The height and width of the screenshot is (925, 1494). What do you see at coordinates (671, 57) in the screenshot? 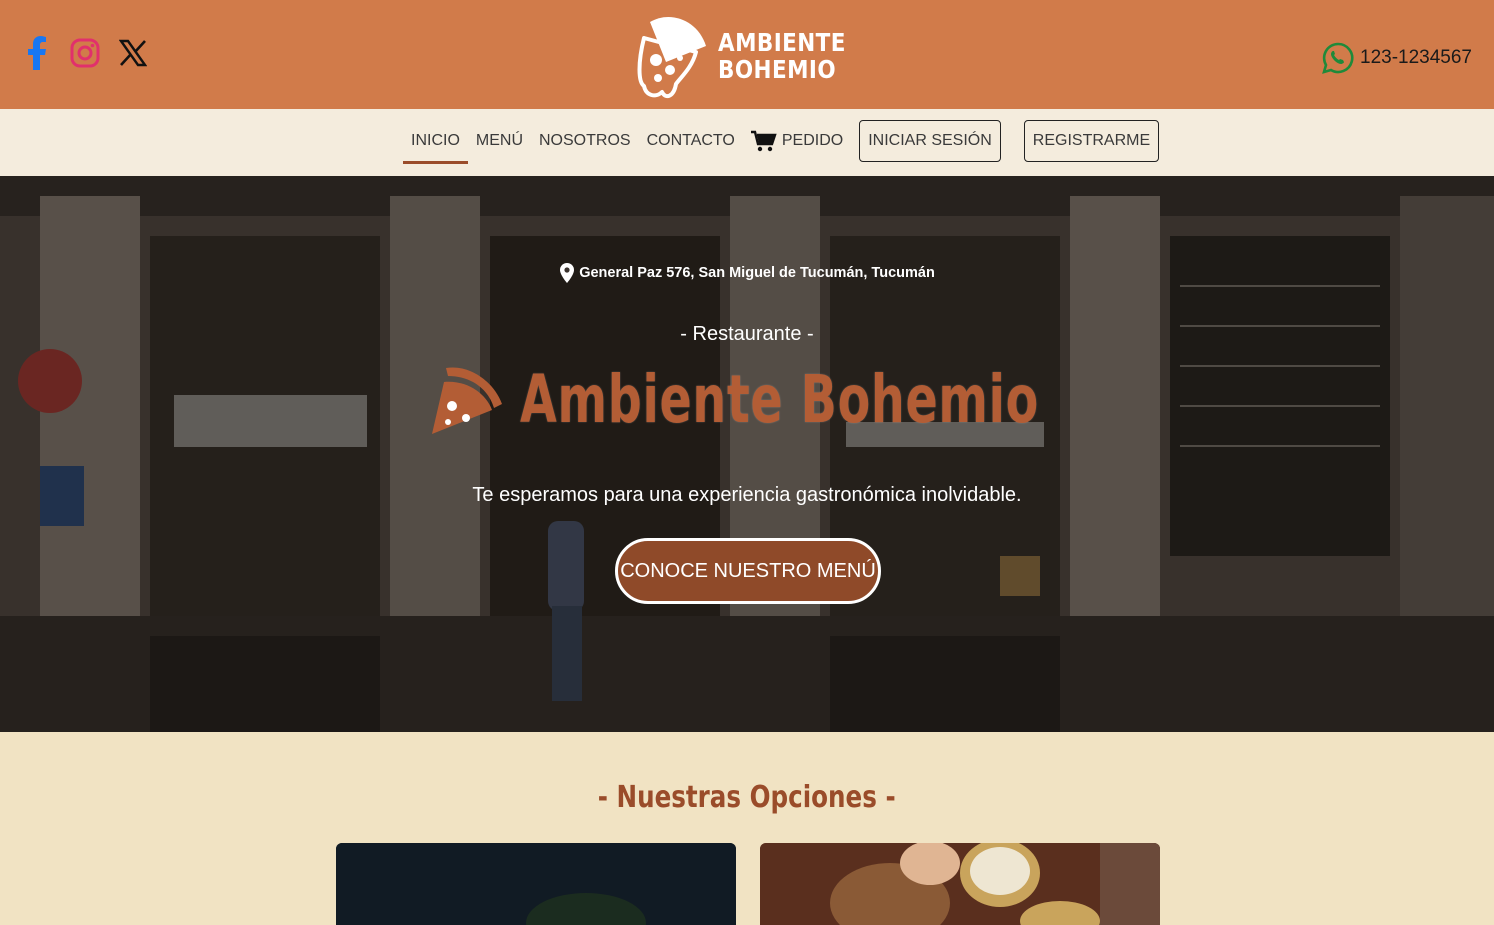
I see `pizza-logo-icon` at bounding box center [671, 57].